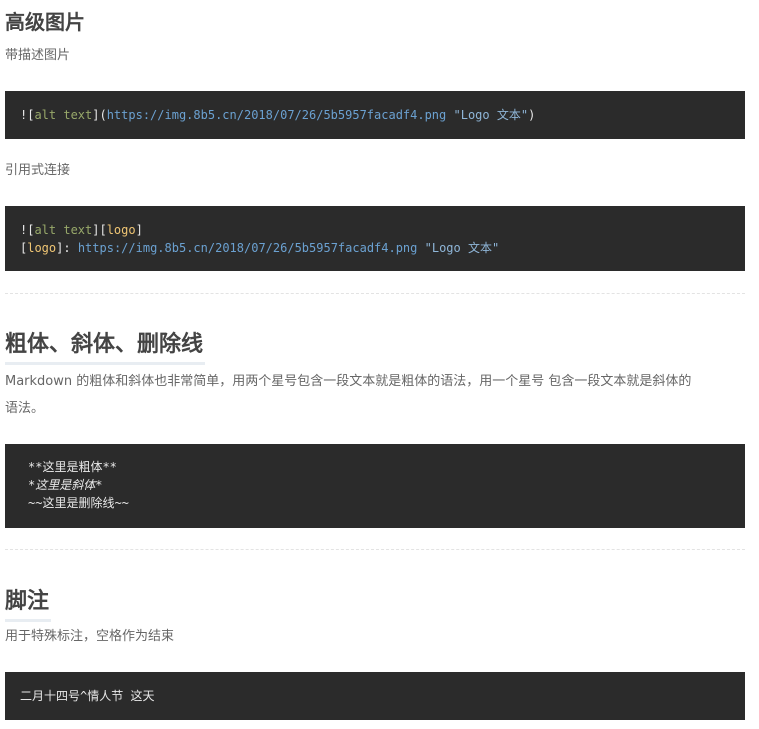 Image resolution: width=759 pixels, height=729 pixels. Describe the element at coordinates (375, 486) in the screenshot. I see `code-block-emphasis: **这里是粗体** *这里是斜体* ~~这里是删除线~~` at that location.